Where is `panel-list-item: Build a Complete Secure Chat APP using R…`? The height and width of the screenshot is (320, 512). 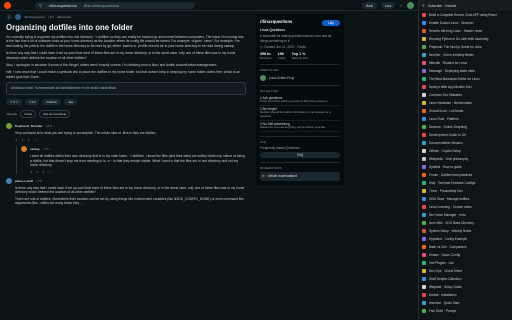
panel-list-item: Build a Complete Secure Chat APP using R… is located at coordinates (465, 15).